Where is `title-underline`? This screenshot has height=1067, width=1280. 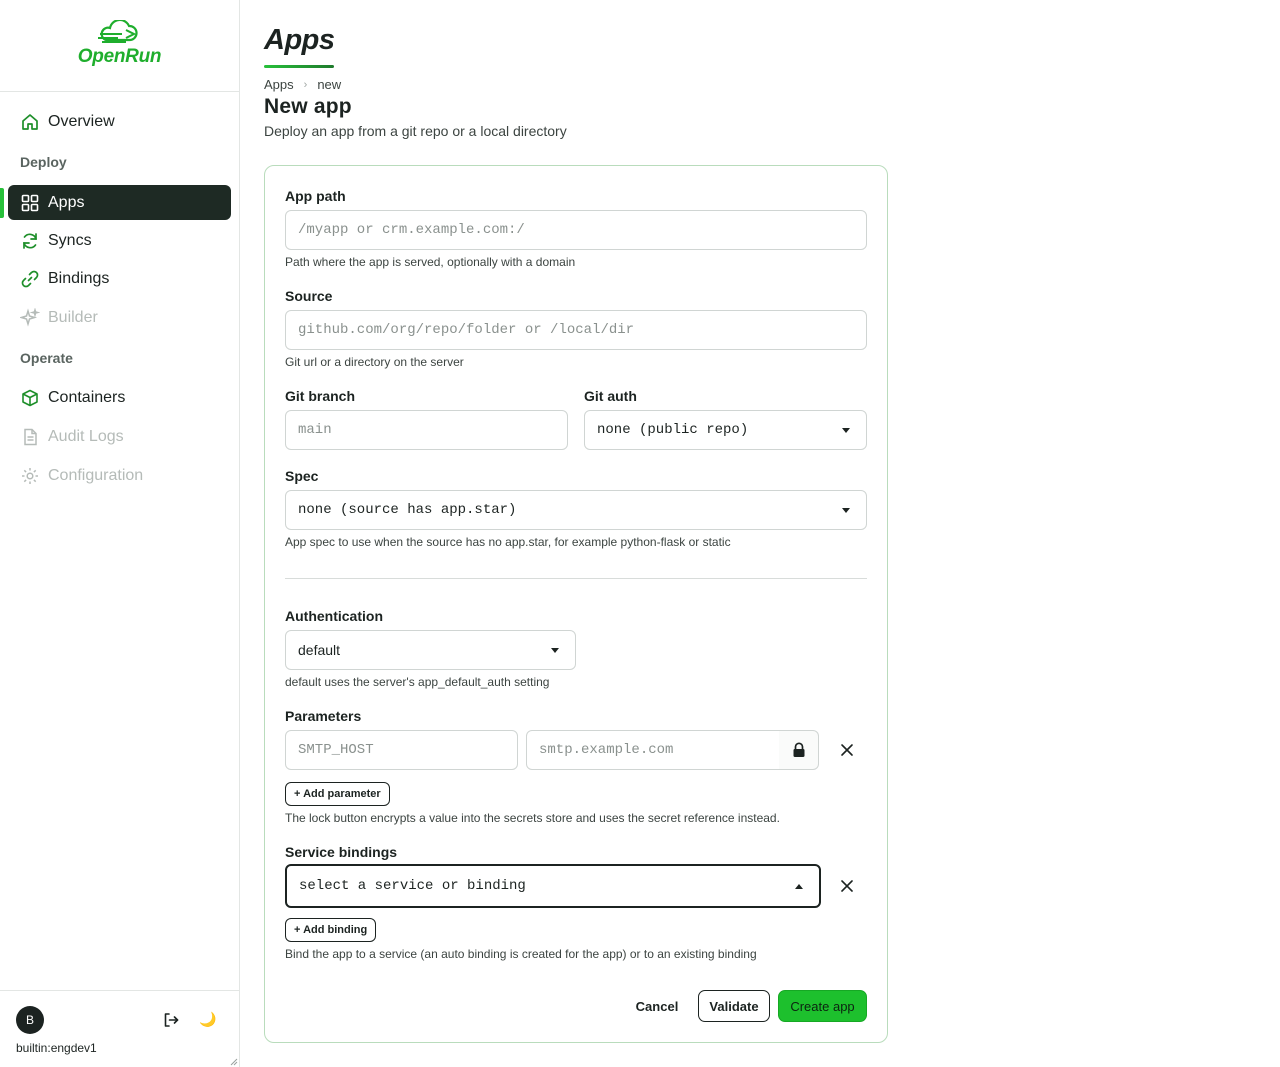
title-underline is located at coordinates (299, 66).